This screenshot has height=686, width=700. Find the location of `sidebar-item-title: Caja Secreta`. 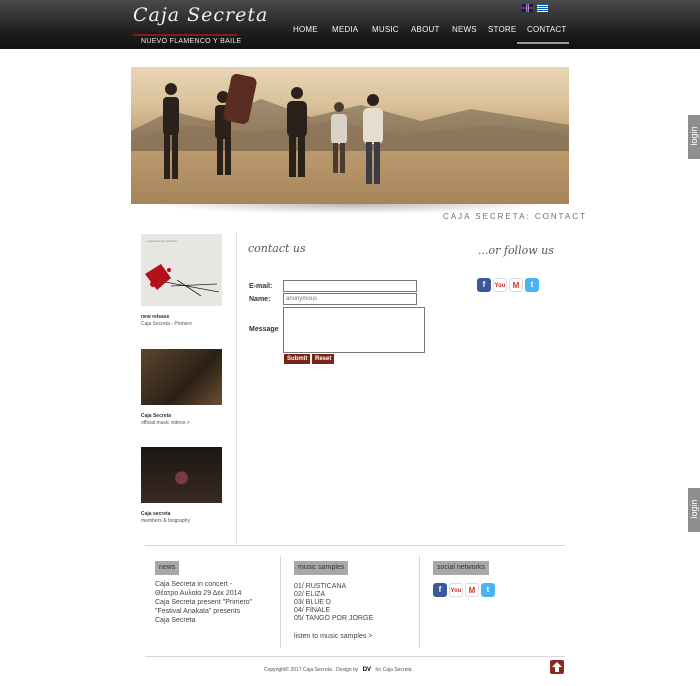

sidebar-item-title: Caja Secreta is located at coordinates (181, 416).